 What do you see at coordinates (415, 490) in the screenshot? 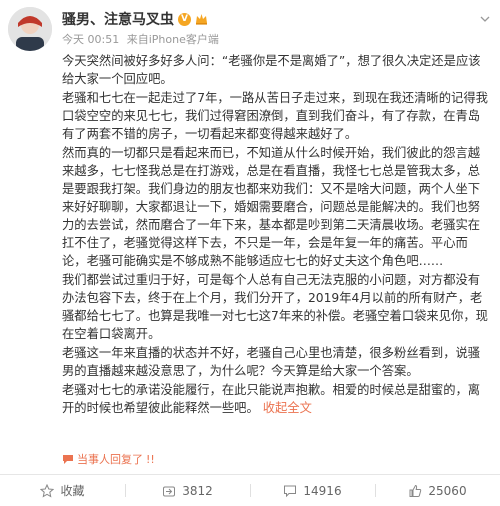
I see `thumbs-up-icon` at bounding box center [415, 490].